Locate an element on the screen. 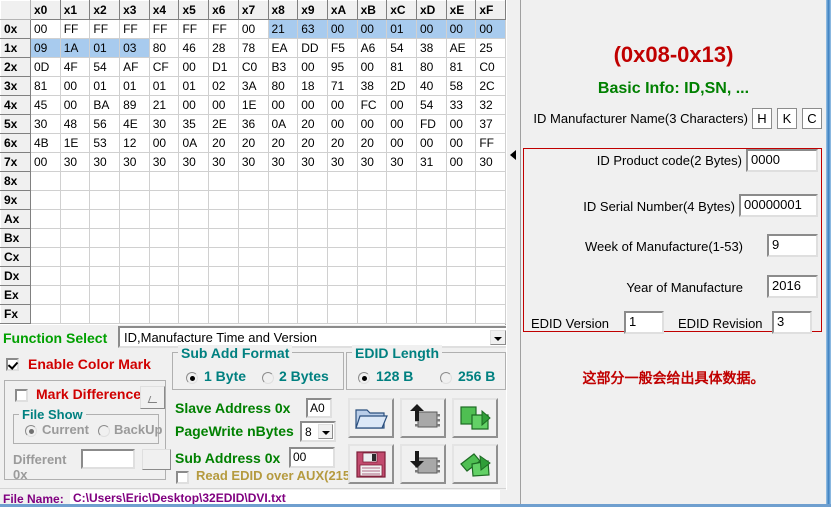 This screenshot has height=507, width=831. hex-row-header-Cx: Cx is located at coordinates (15, 257).